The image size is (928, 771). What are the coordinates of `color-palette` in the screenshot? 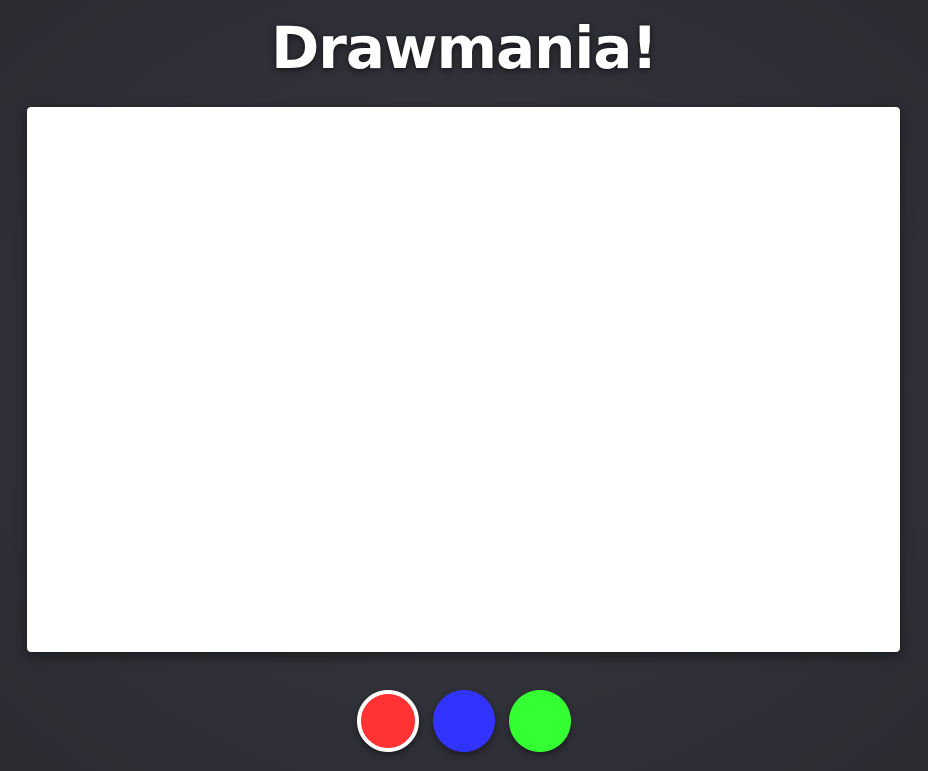 It's located at (464, 721).